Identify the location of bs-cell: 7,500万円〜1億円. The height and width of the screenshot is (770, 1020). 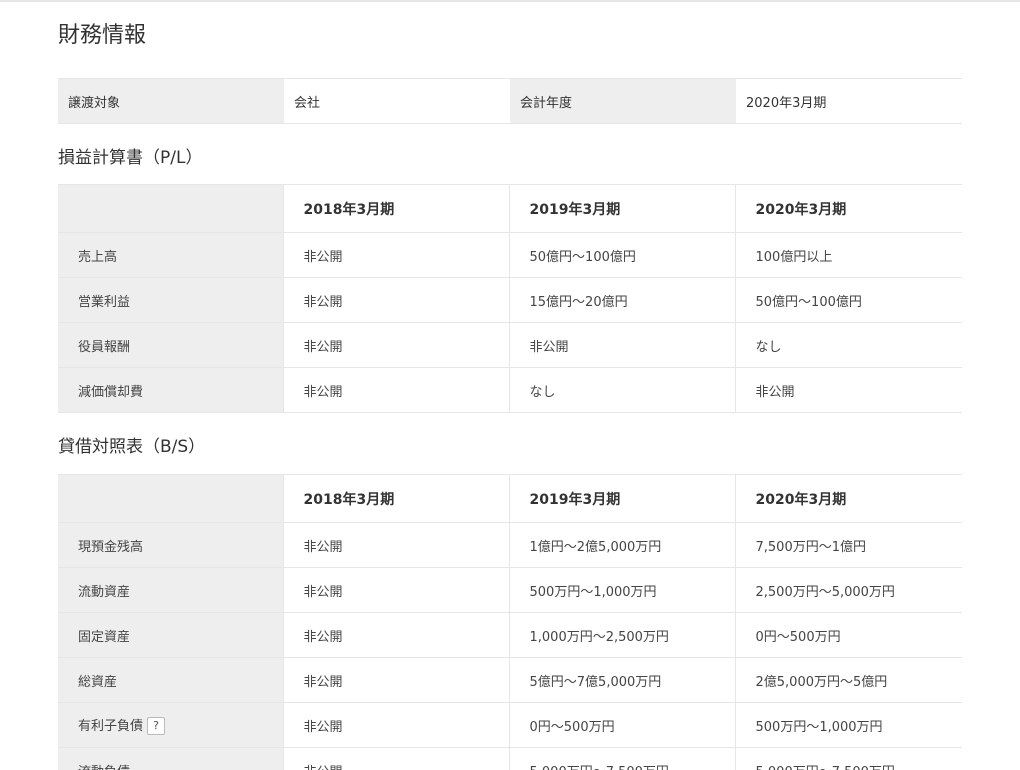
(848, 545).